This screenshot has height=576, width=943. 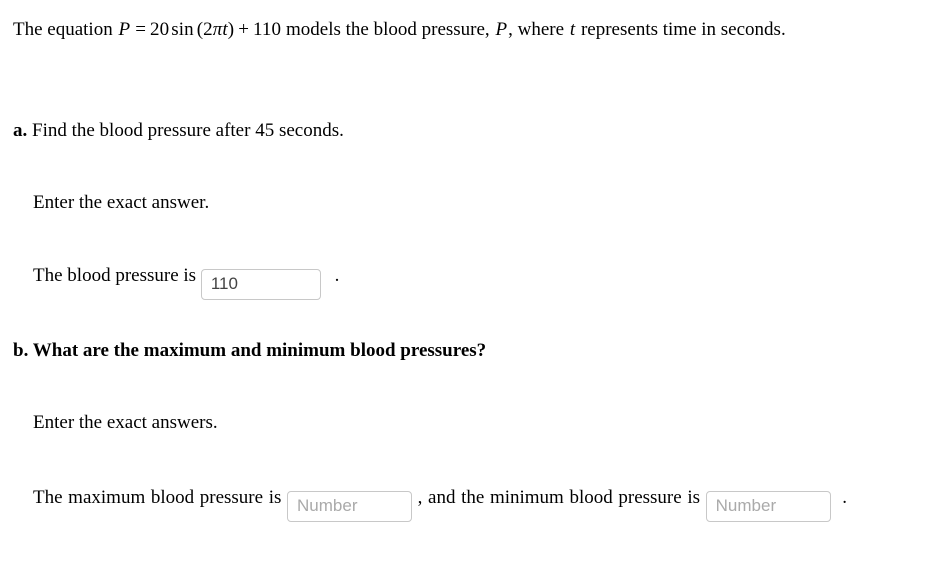 I want to click on intro-comma: ,, so click(x=510, y=29).